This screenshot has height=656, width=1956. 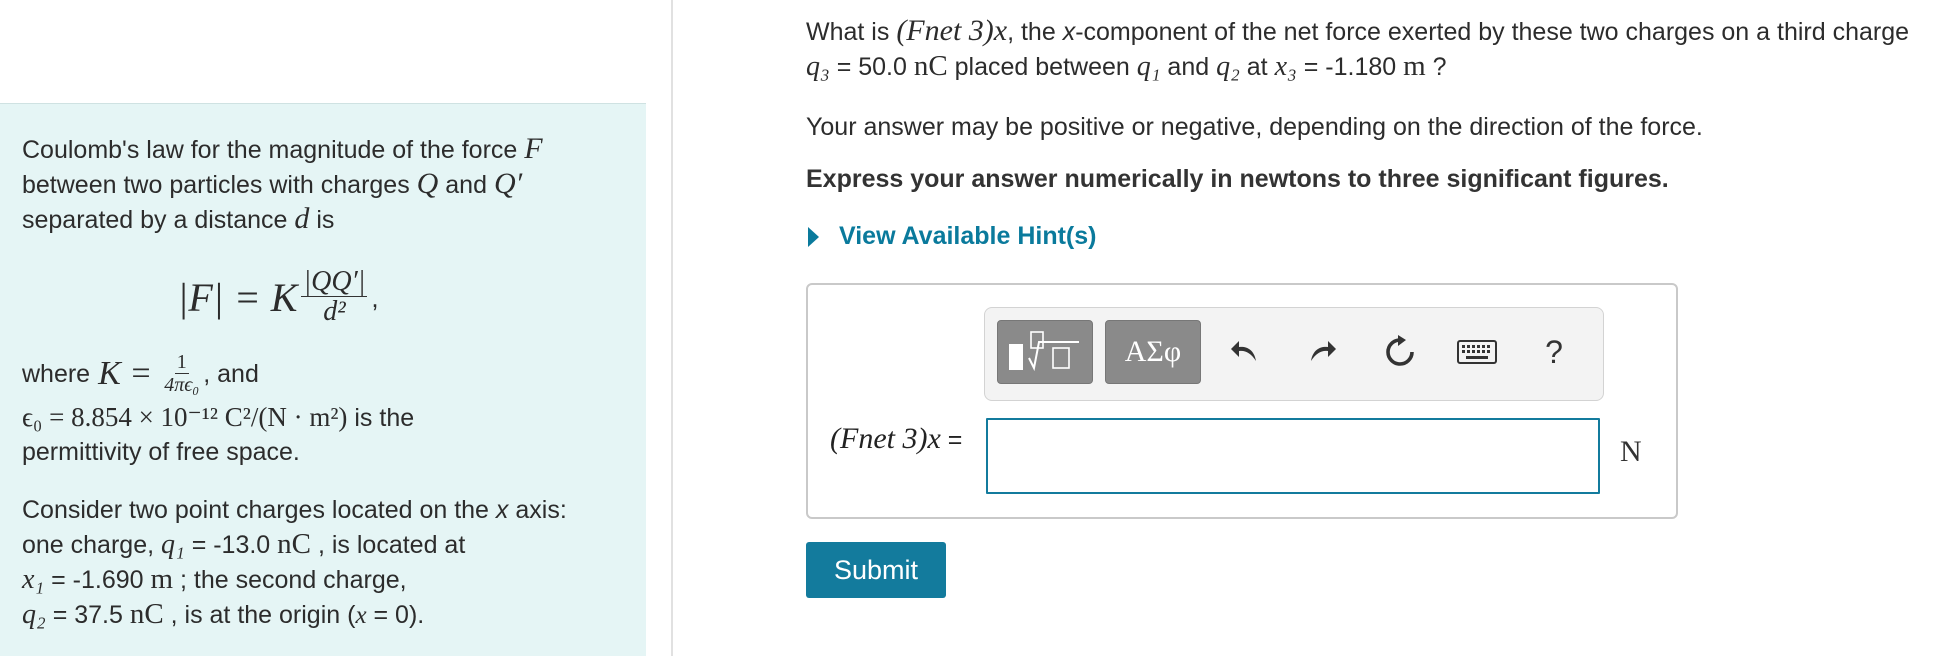 What do you see at coordinates (278, 297) in the screenshot?
I see `coulomb-formula: |F| = K |QQ′| d² ,` at bounding box center [278, 297].